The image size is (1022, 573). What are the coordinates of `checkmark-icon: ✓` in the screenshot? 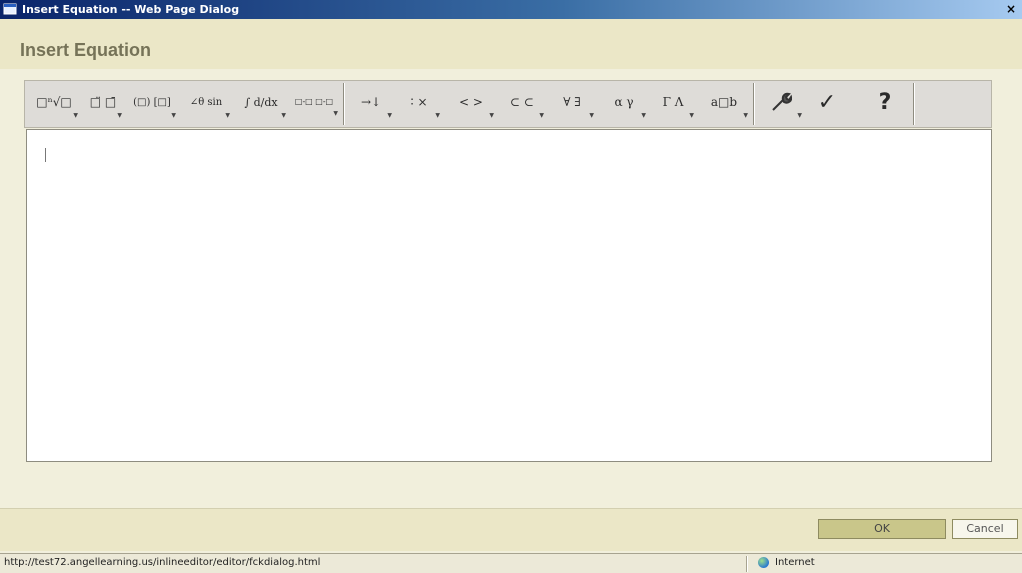 It's located at (827, 102).